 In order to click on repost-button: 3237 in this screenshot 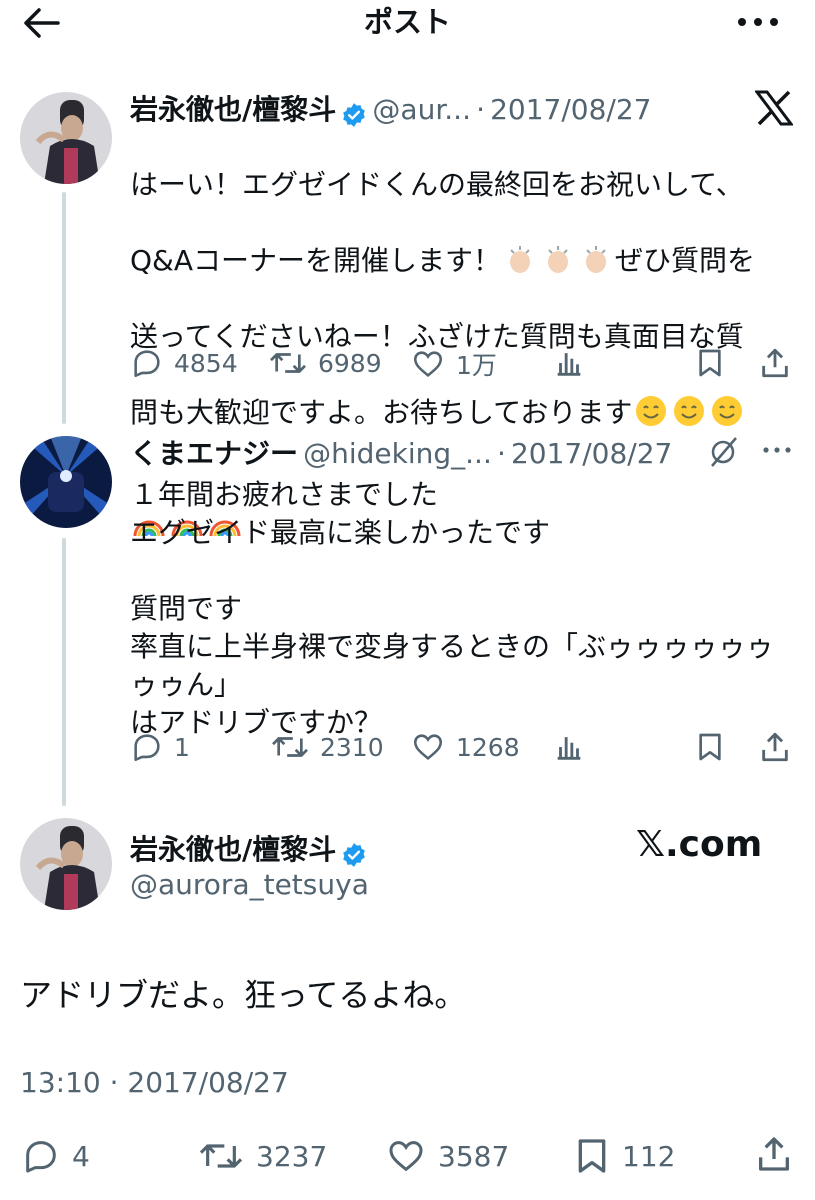, I will do `click(261, 1156)`.